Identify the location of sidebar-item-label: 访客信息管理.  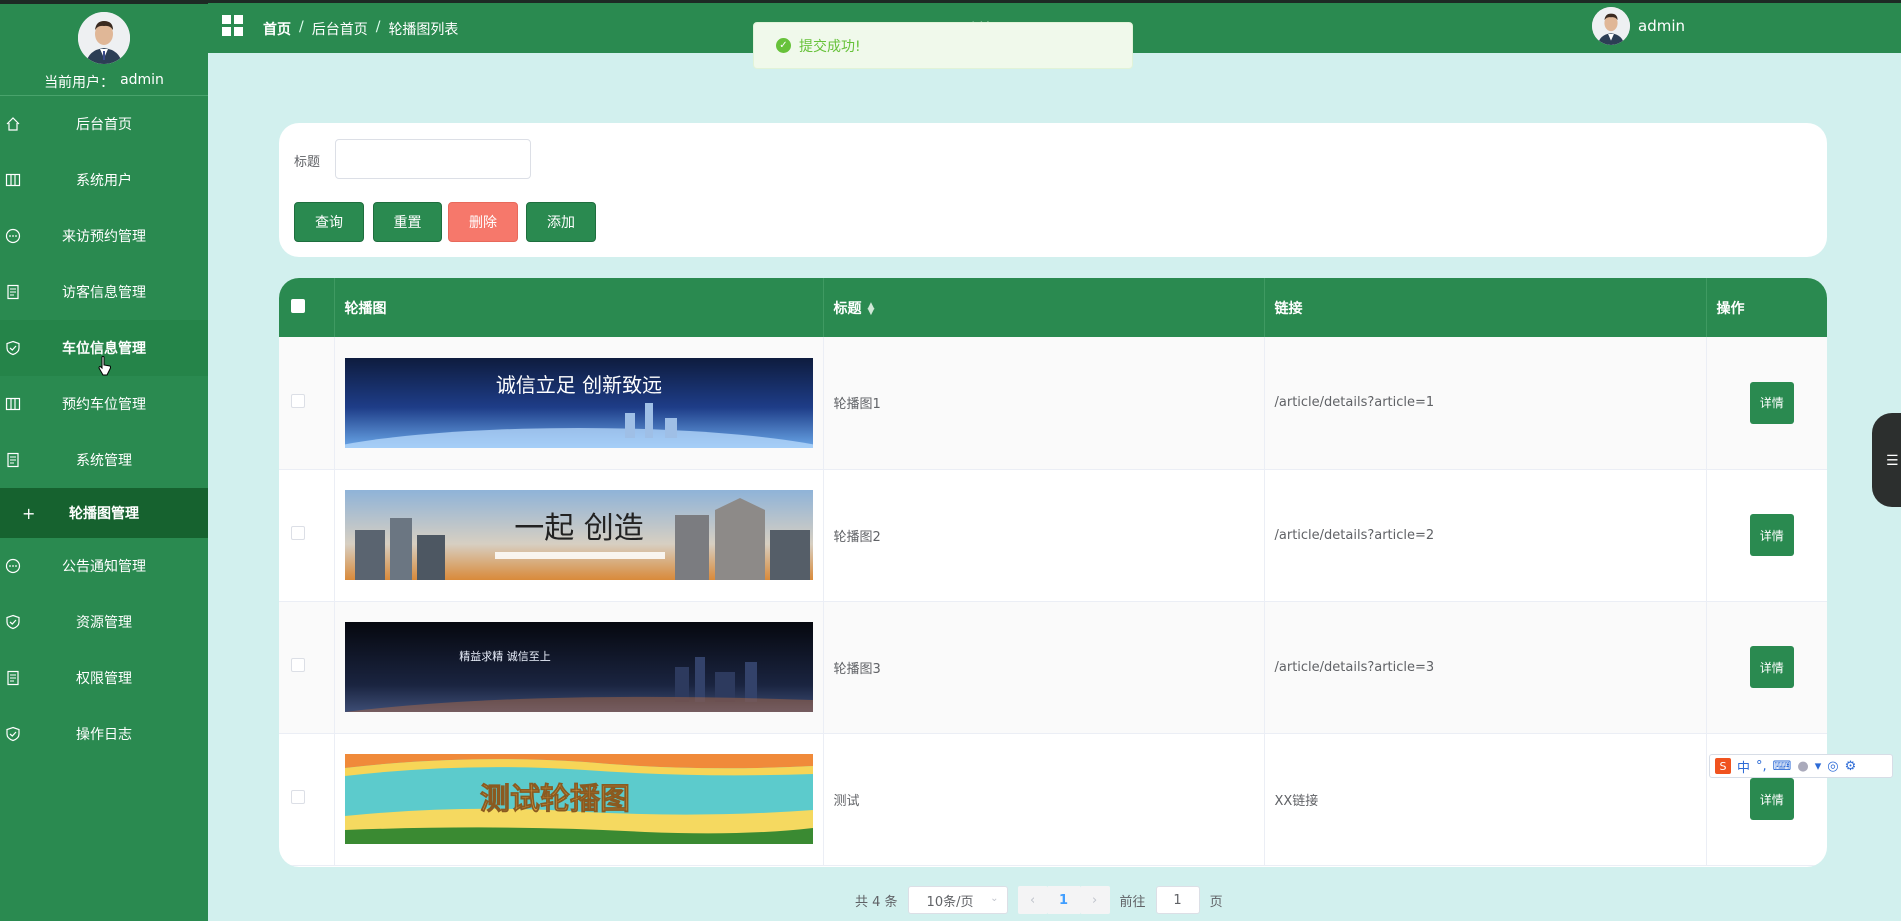
(104, 293).